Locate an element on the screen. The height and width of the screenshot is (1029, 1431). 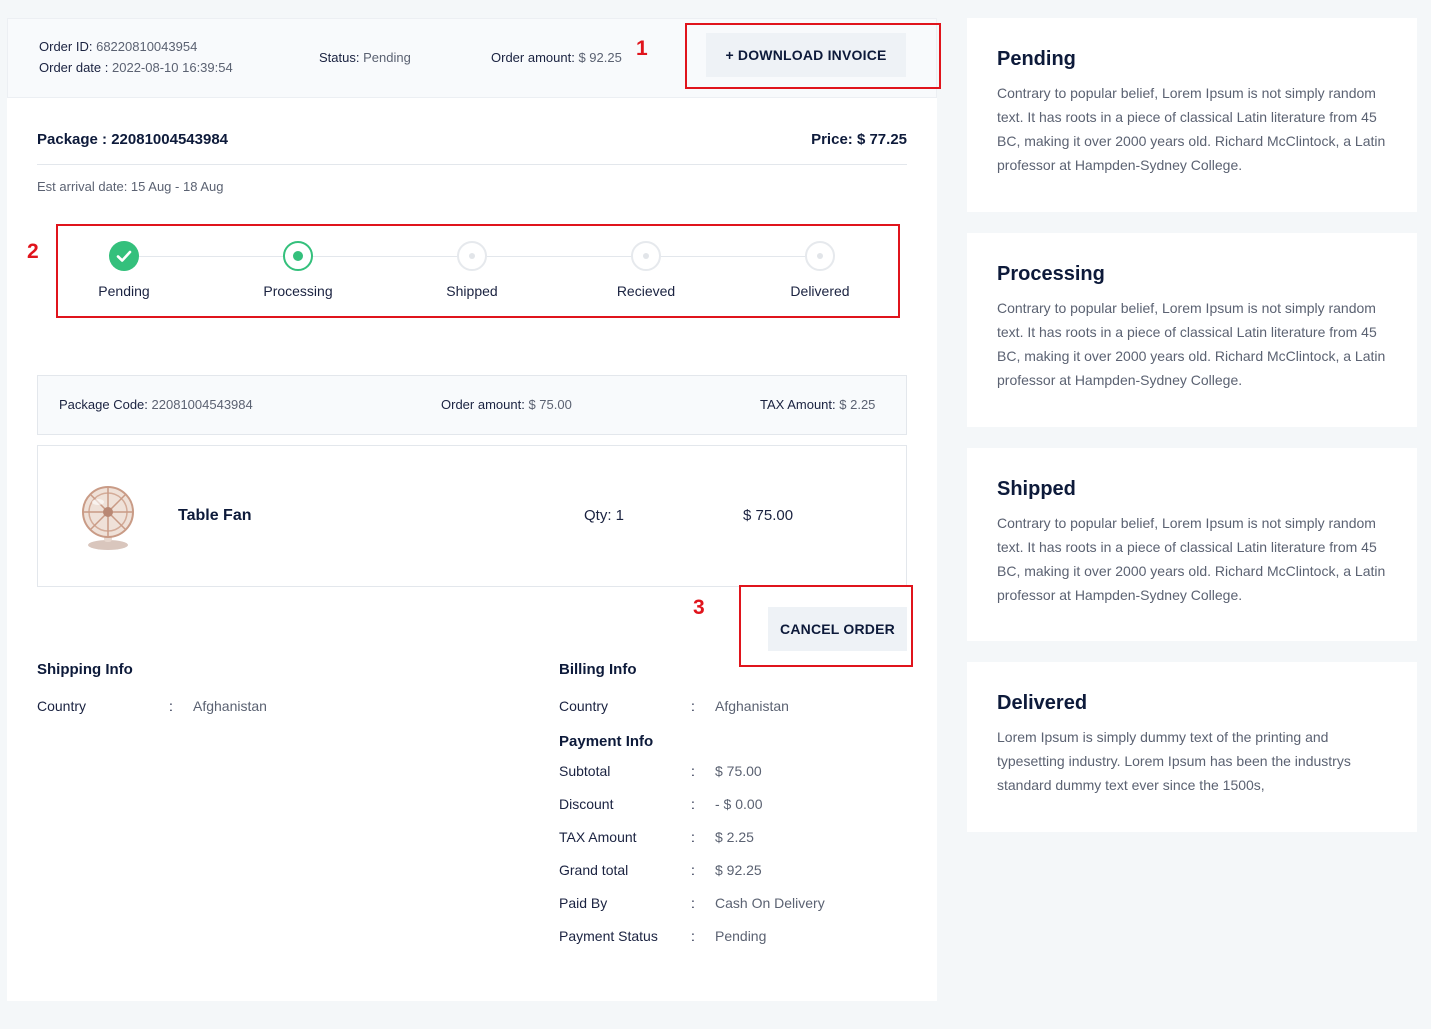
package-code-value: 22081004543984 is located at coordinates (202, 404).